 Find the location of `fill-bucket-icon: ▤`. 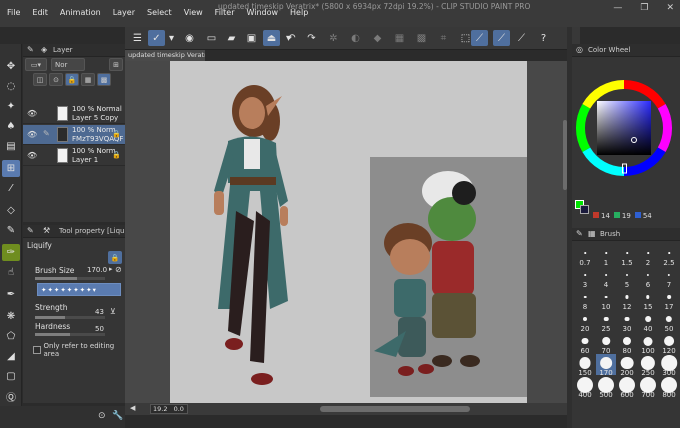

fill-bucket-icon: ▤ is located at coordinates (11, 146).